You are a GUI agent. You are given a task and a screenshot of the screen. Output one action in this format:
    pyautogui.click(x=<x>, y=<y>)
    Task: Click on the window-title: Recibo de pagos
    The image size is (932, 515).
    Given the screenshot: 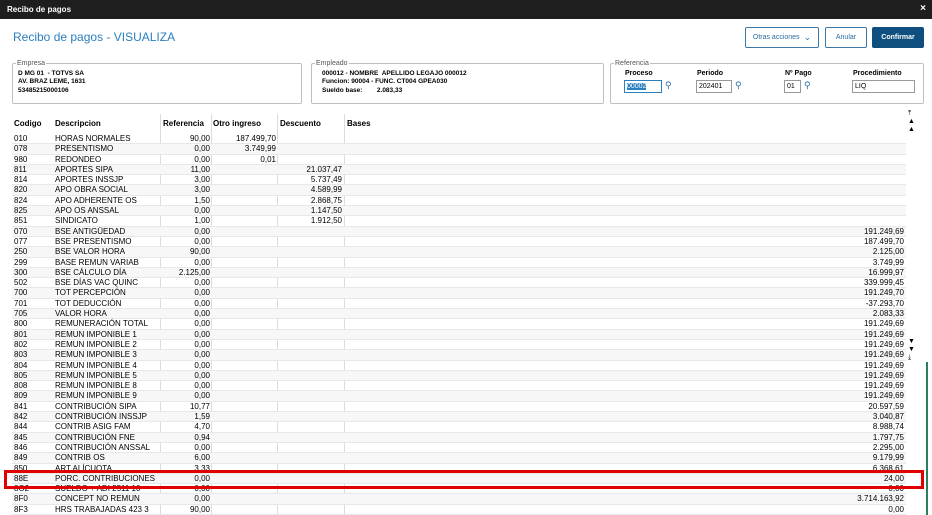 What is the action you would take?
    pyautogui.click(x=39, y=9)
    